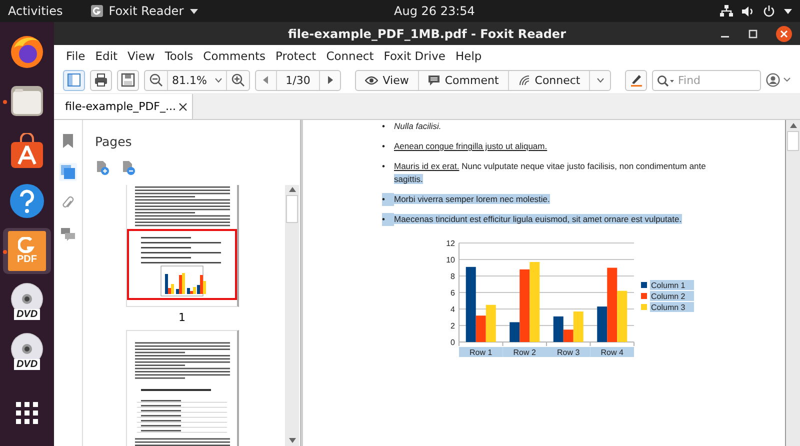 Image resolution: width=800 pixels, height=446 pixels. Describe the element at coordinates (481, 352) in the screenshot. I see `category-label: Row 1` at that location.